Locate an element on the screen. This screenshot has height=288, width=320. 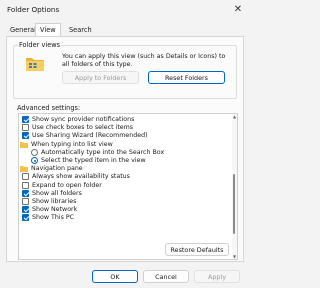
ok-button: OK is located at coordinates (115, 276).